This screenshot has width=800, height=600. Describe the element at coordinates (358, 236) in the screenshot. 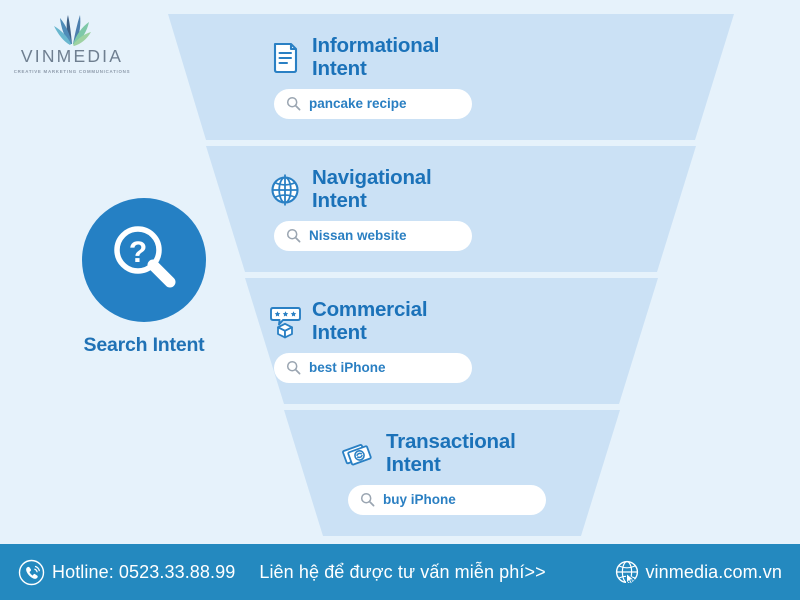

I see `search-query-text: Nissan website` at that location.